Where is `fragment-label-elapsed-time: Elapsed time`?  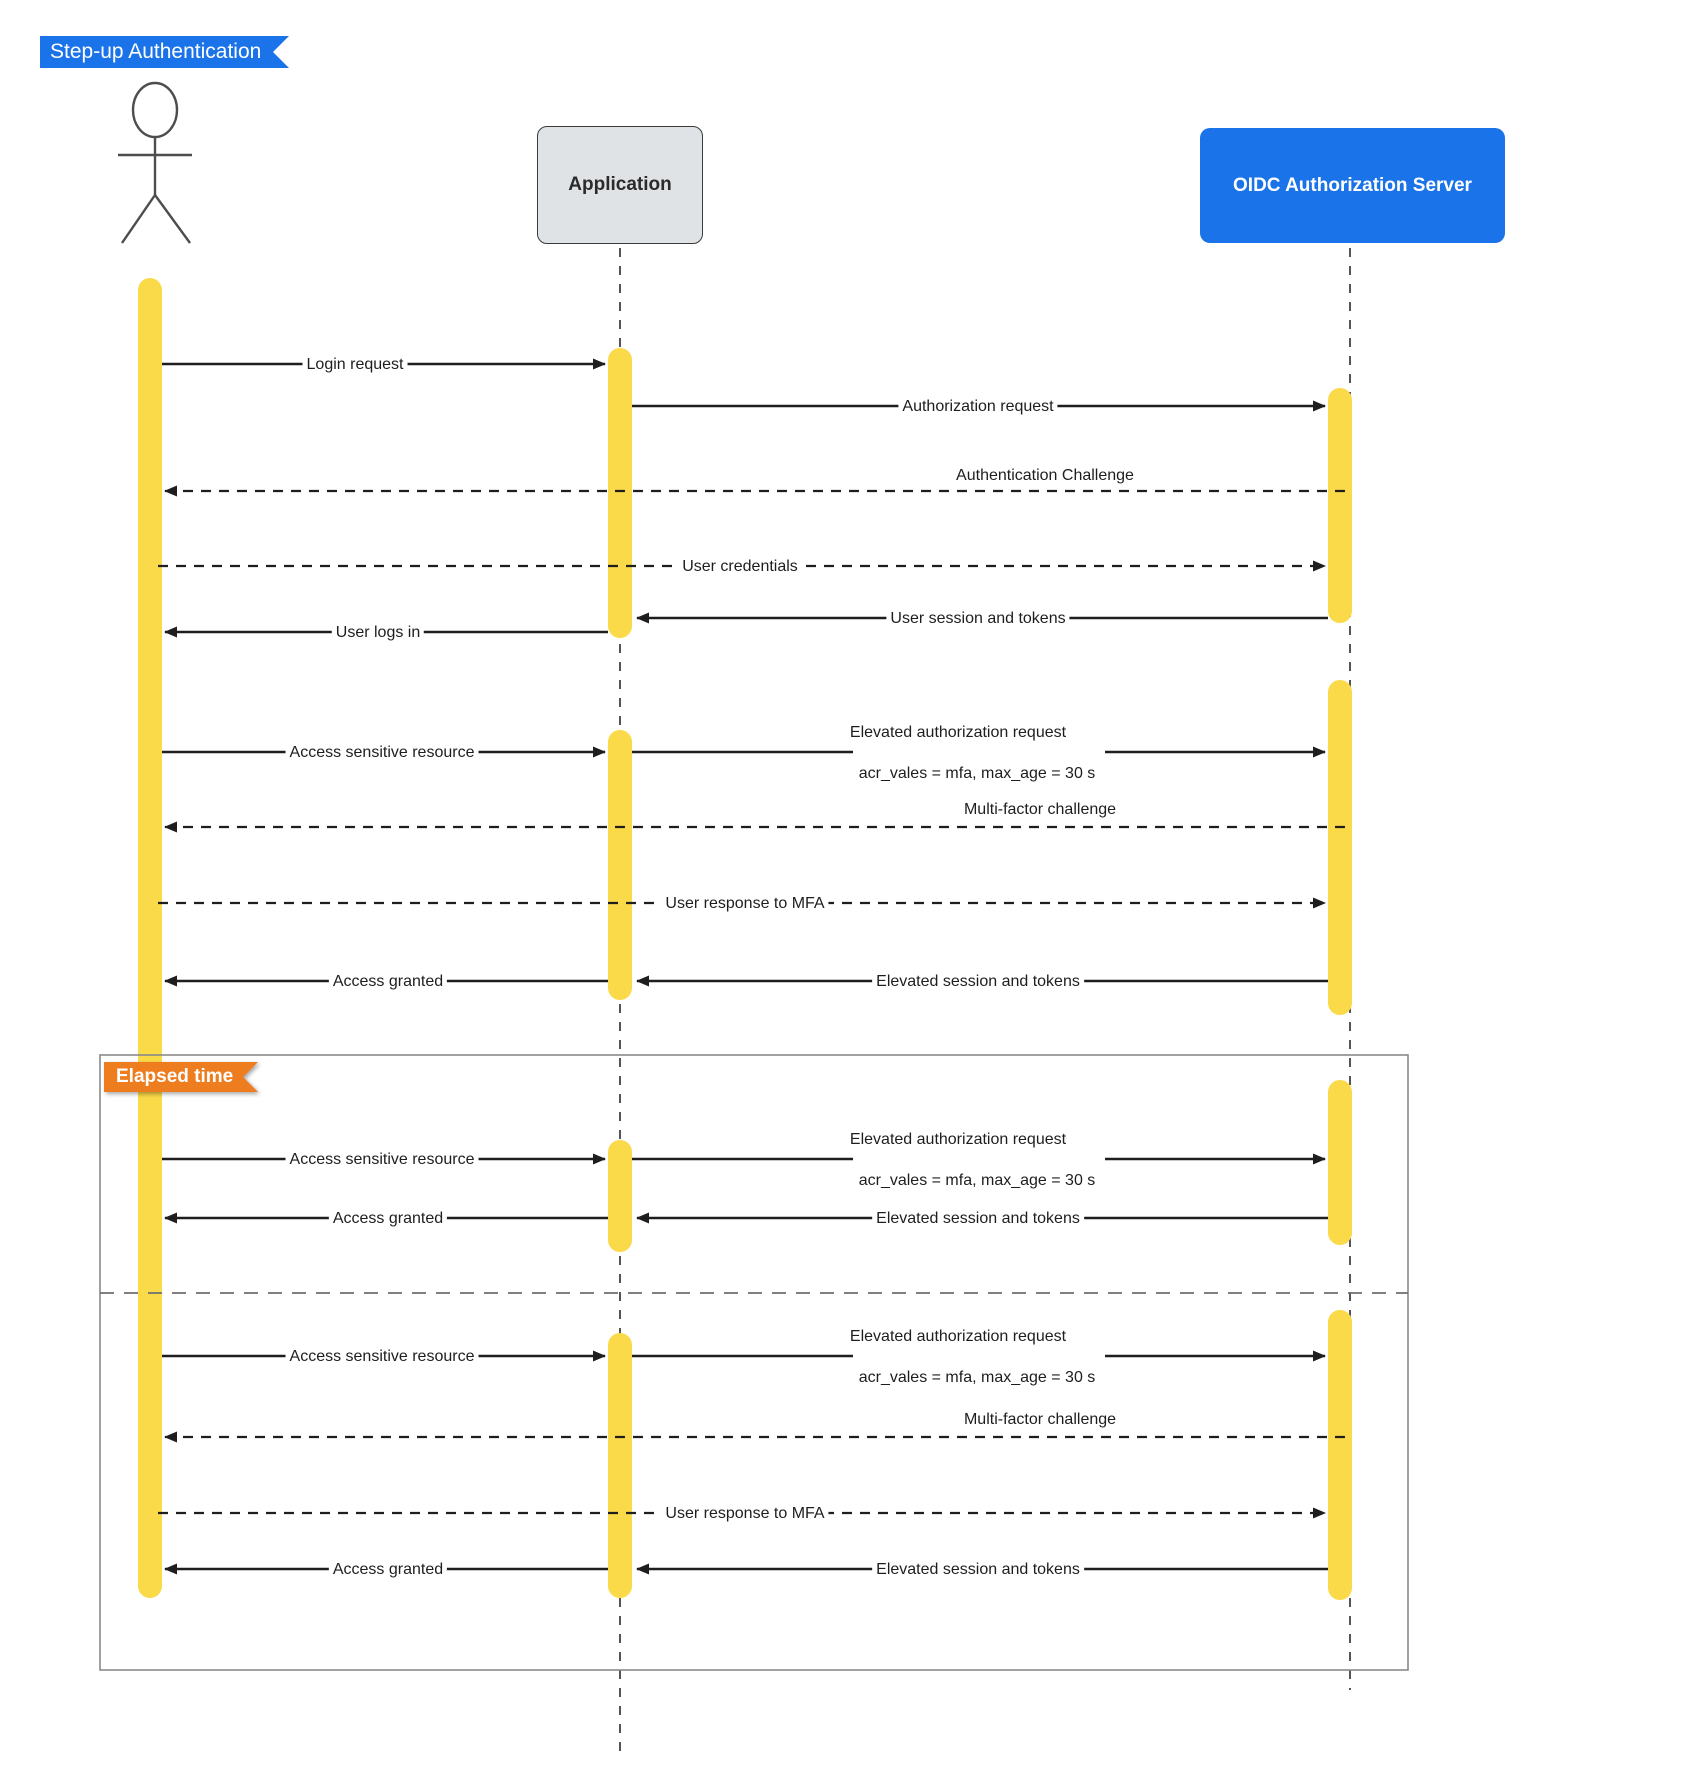 fragment-label-elapsed-time: Elapsed time is located at coordinates (181, 1077).